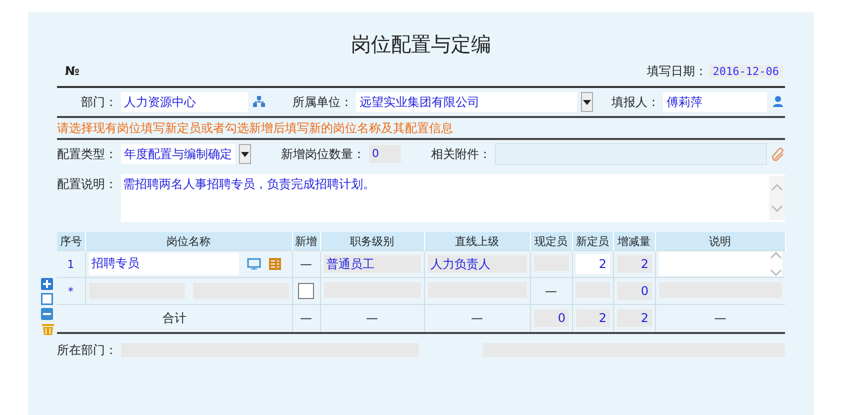 This screenshot has width=842, height=415. Describe the element at coordinates (592, 241) in the screenshot. I see `column-header: 新定员` at that location.